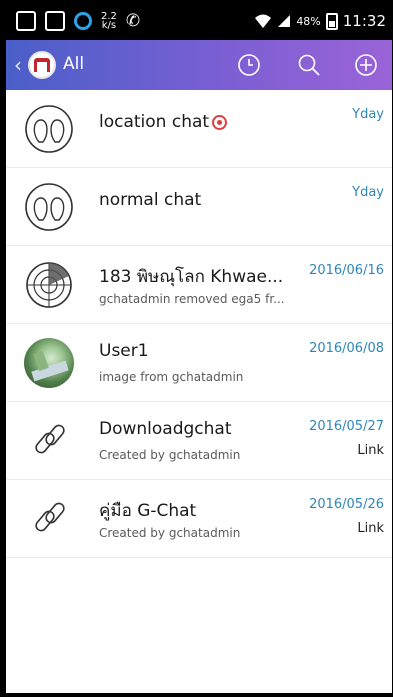 The height and width of the screenshot is (697, 393). I want to click on chat-name: normal chat, so click(150, 200).